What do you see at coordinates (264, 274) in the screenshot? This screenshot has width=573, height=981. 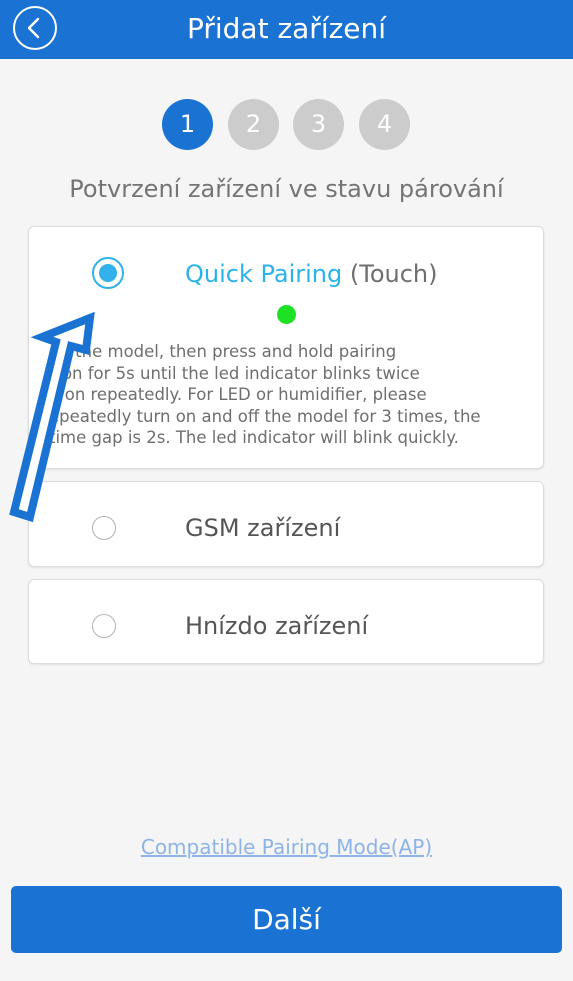 I see `quick-pairing-label: Quick Pairing` at bounding box center [264, 274].